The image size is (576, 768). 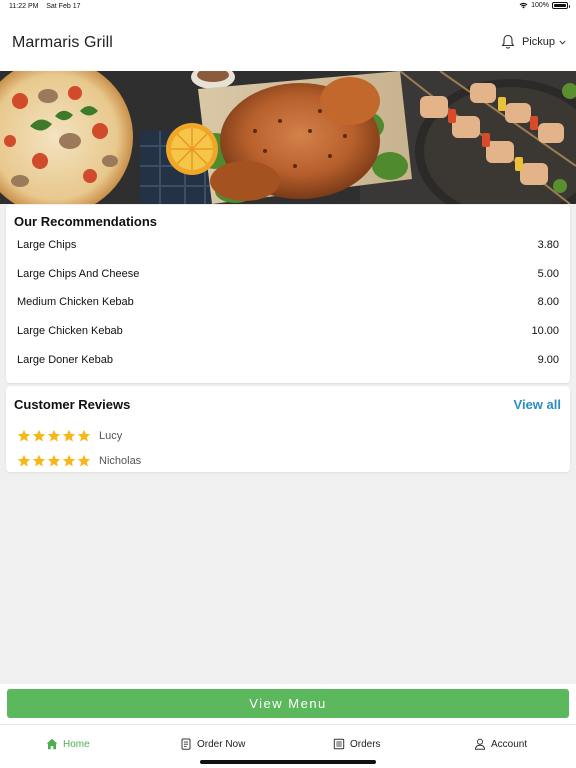 What do you see at coordinates (62, 42) in the screenshot?
I see `restaurant-title: Marmaris Grill` at bounding box center [62, 42].